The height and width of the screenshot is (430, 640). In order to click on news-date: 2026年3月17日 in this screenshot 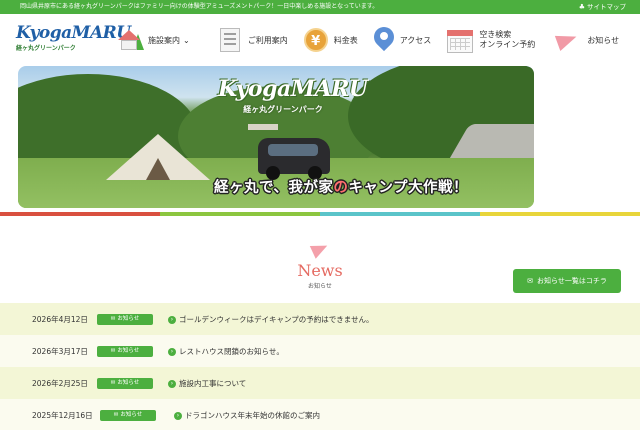, I will do `click(60, 351)`.